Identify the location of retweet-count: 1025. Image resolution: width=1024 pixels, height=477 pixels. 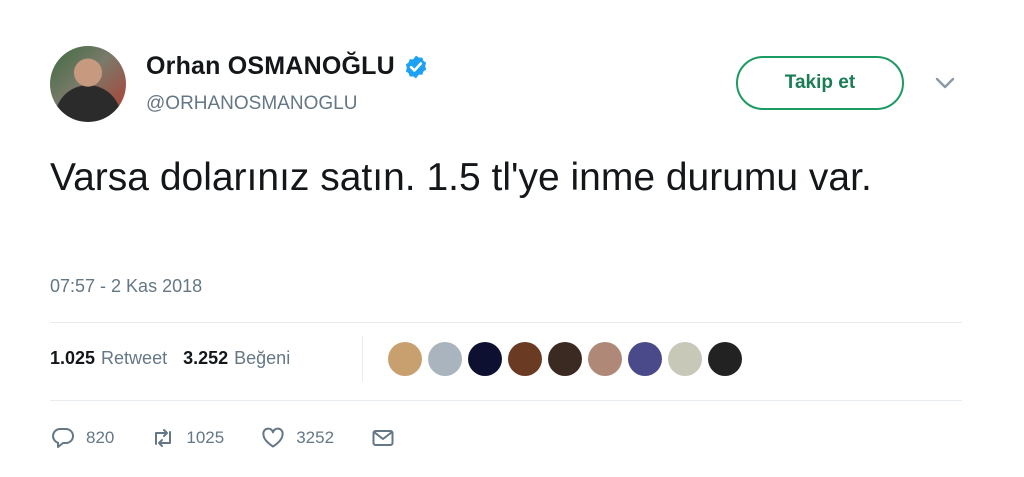
(205, 437).